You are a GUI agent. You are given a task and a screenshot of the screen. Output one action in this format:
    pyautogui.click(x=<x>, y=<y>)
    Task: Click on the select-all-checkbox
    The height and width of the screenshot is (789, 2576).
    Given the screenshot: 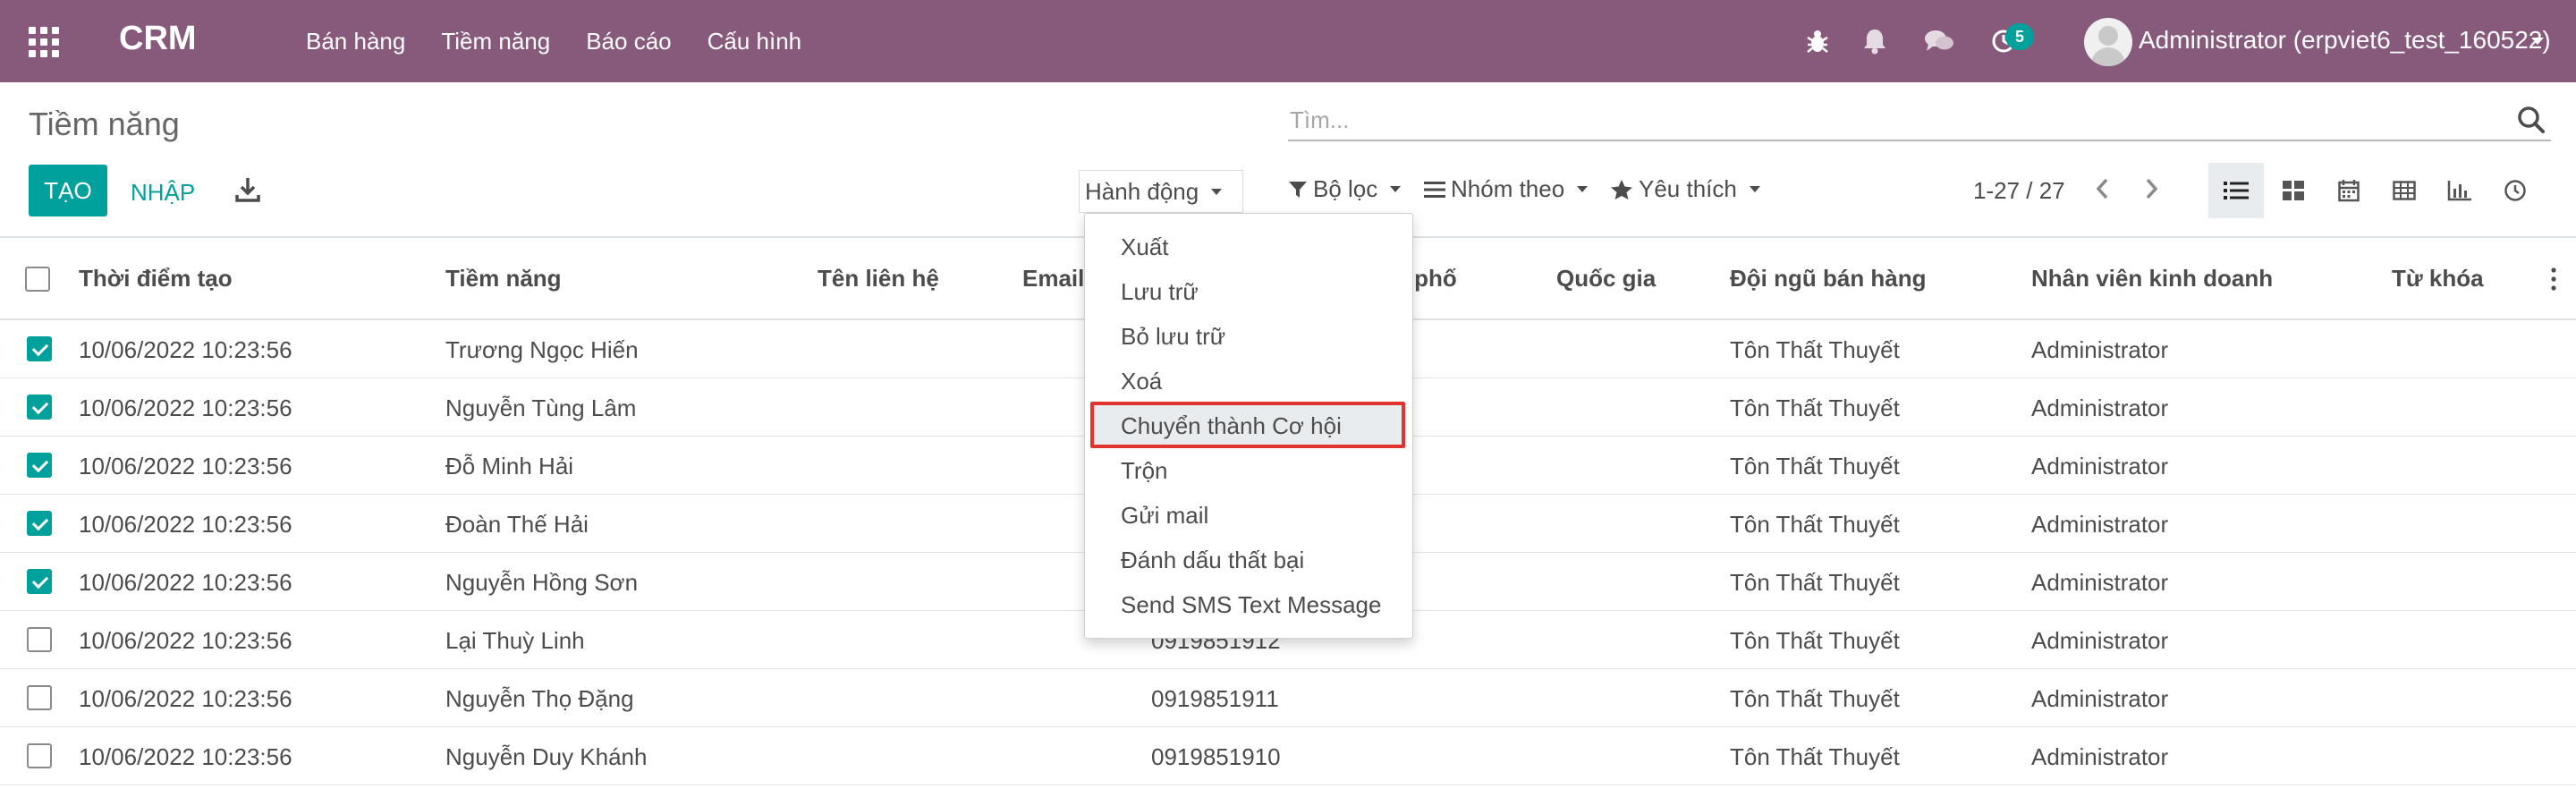 What is the action you would take?
    pyautogui.click(x=37, y=279)
    